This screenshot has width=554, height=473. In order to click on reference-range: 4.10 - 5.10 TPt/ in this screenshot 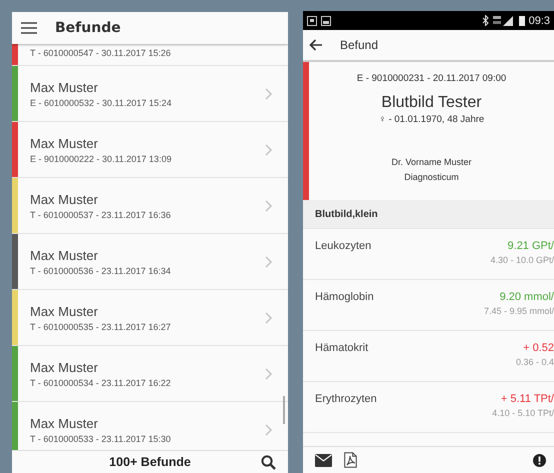, I will do `click(523, 413)`.